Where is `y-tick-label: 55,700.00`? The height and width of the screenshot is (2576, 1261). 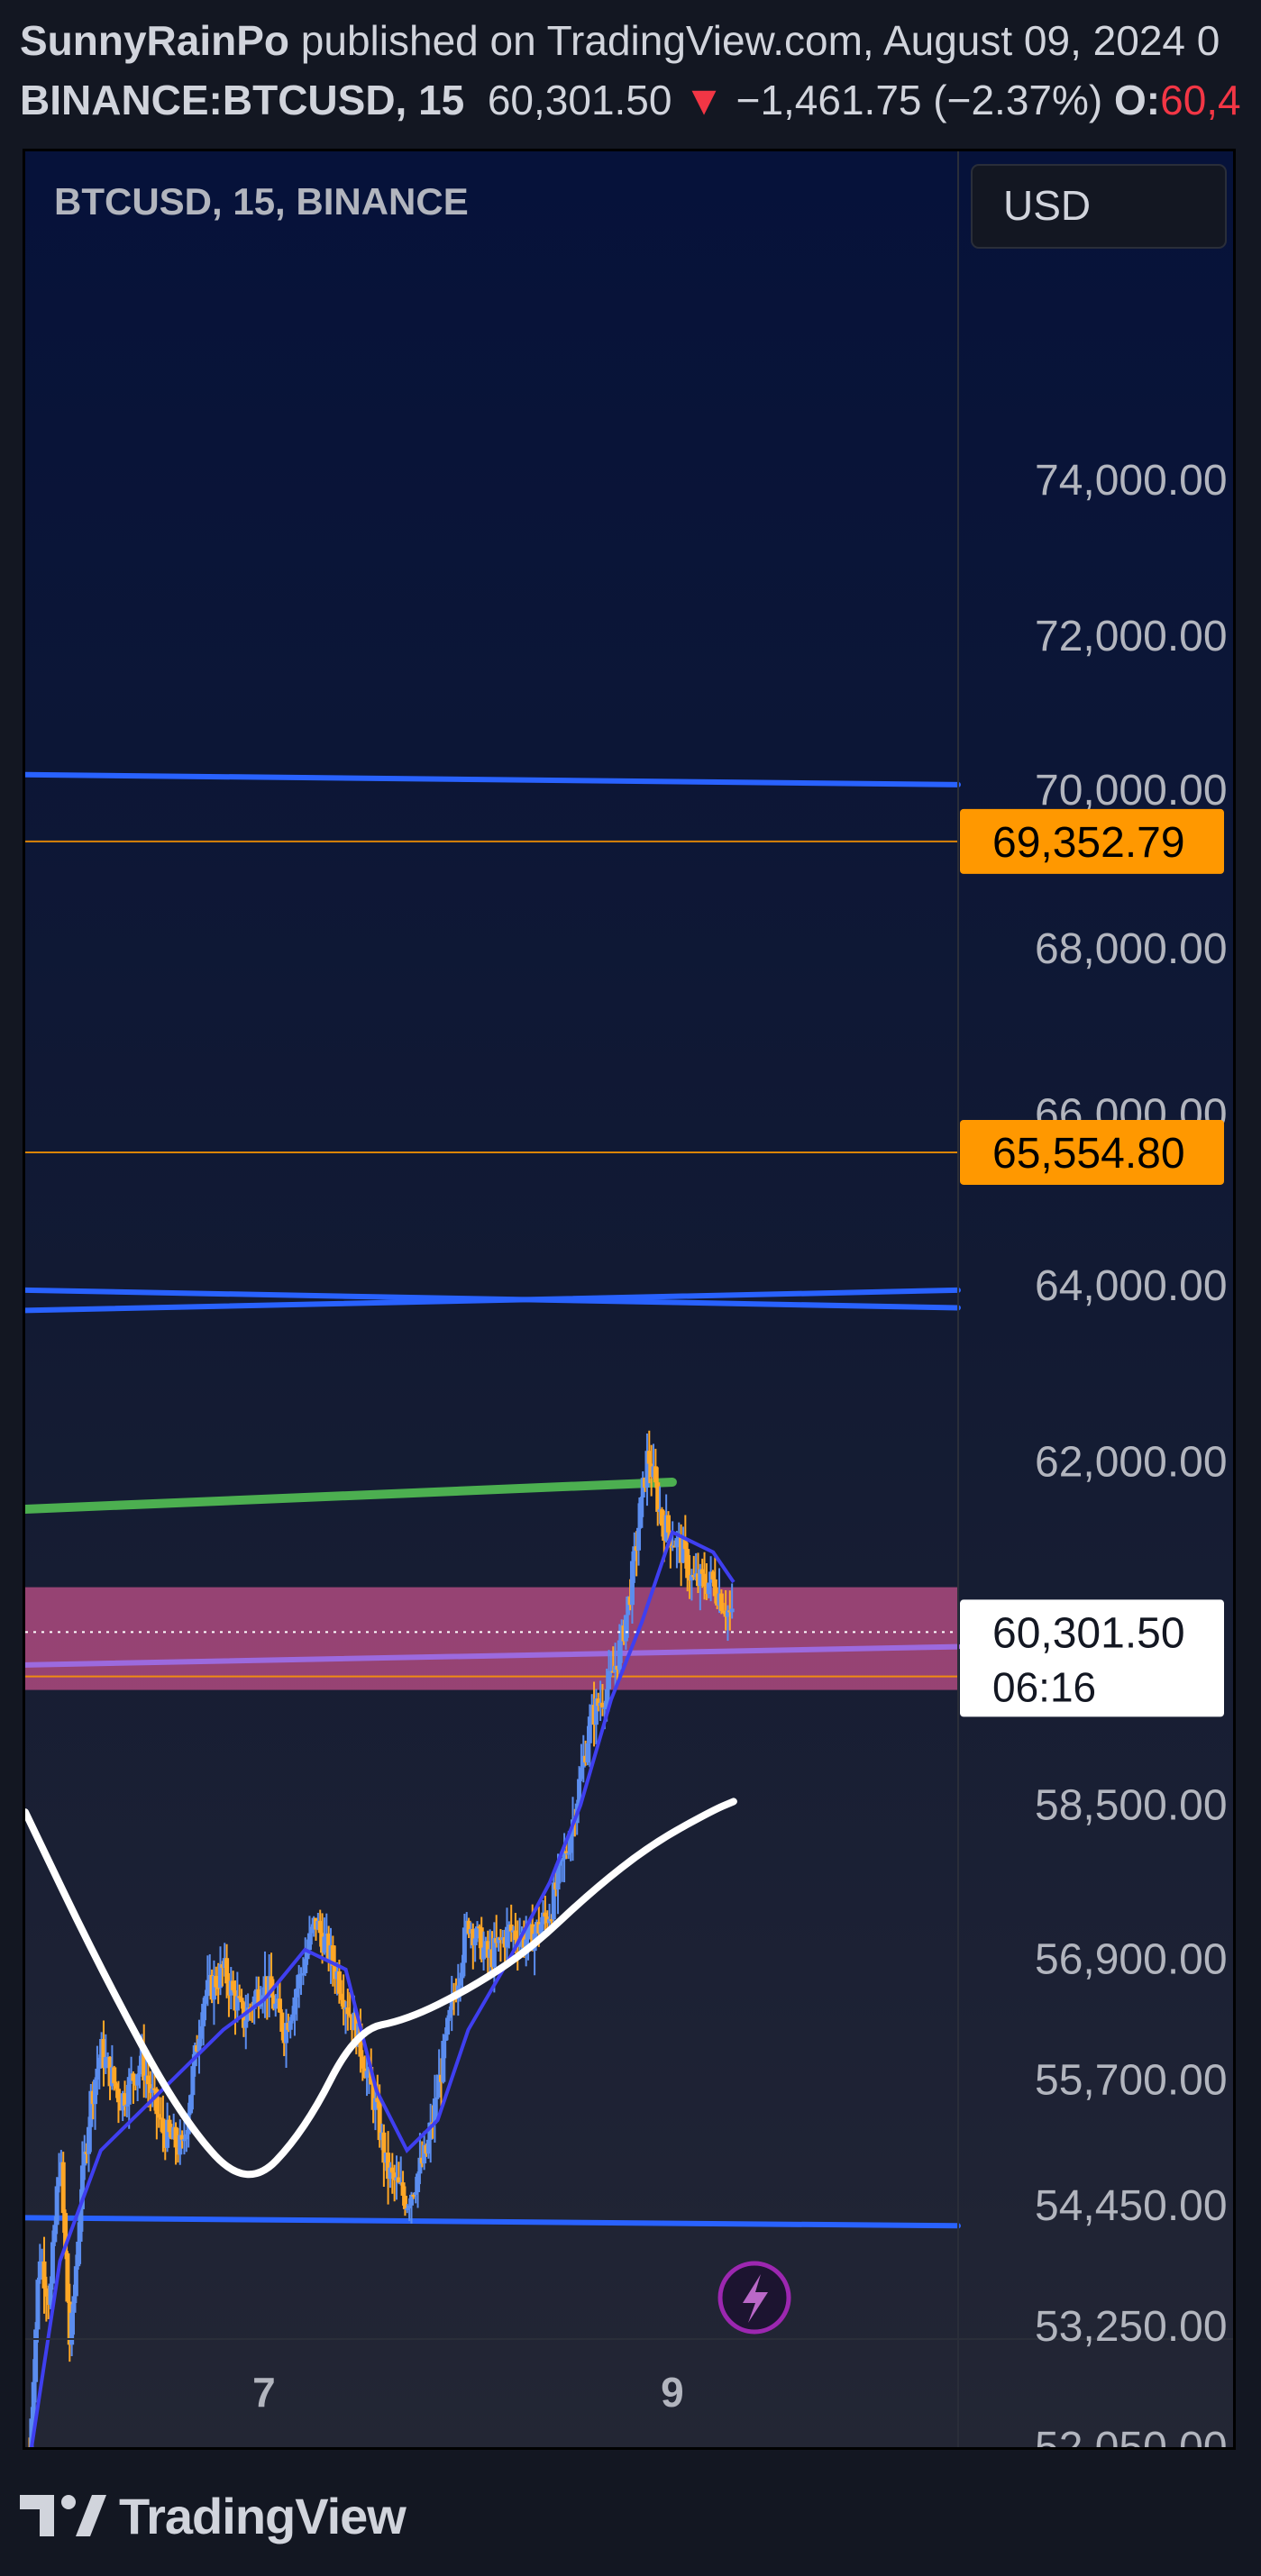
y-tick-label: 55,700.00 is located at coordinates (1132, 2081).